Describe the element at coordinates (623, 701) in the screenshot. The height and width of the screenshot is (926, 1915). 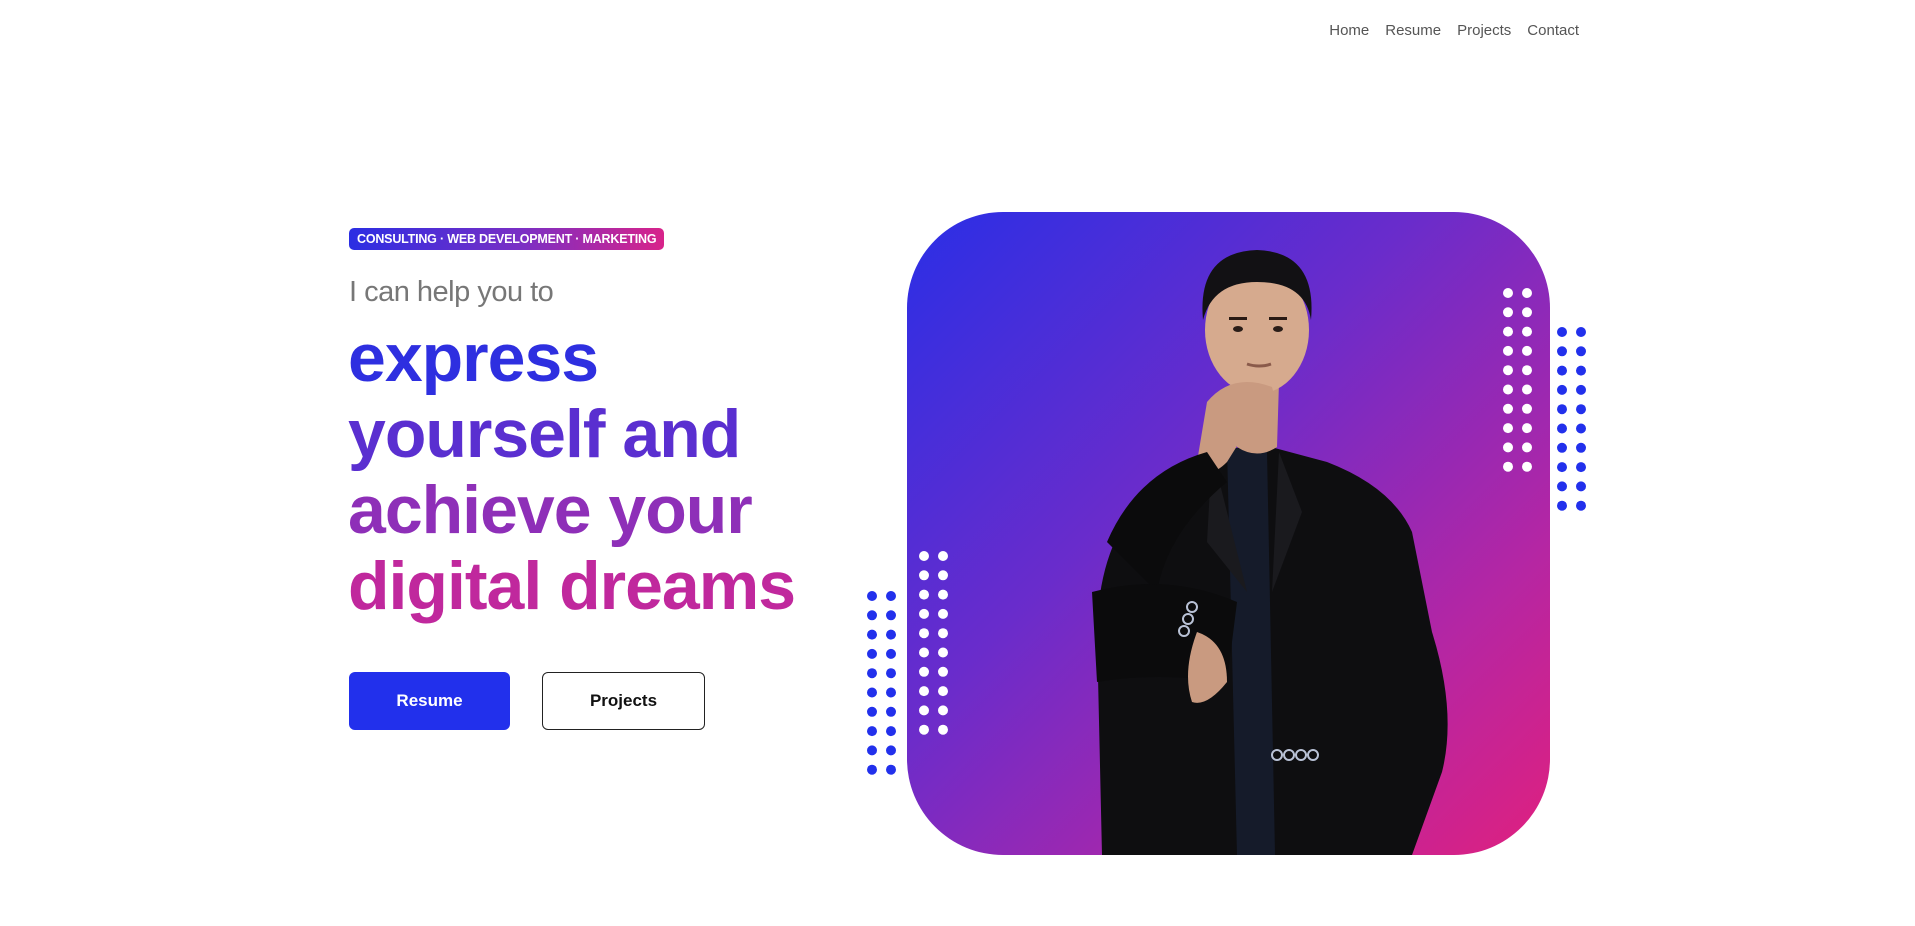
I see `projects-button: Projects` at that location.